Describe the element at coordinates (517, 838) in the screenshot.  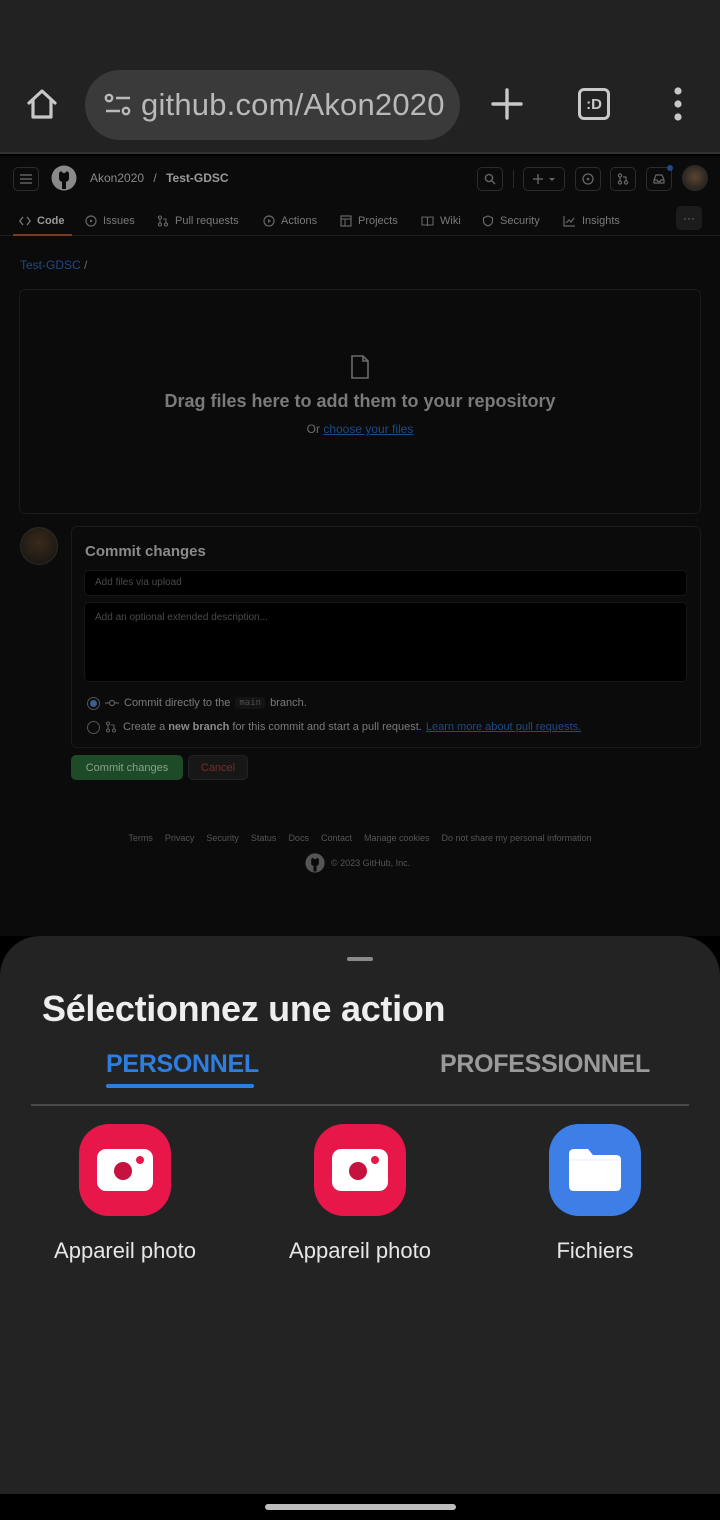
I see `footer-link: Do not share my personal information` at that location.